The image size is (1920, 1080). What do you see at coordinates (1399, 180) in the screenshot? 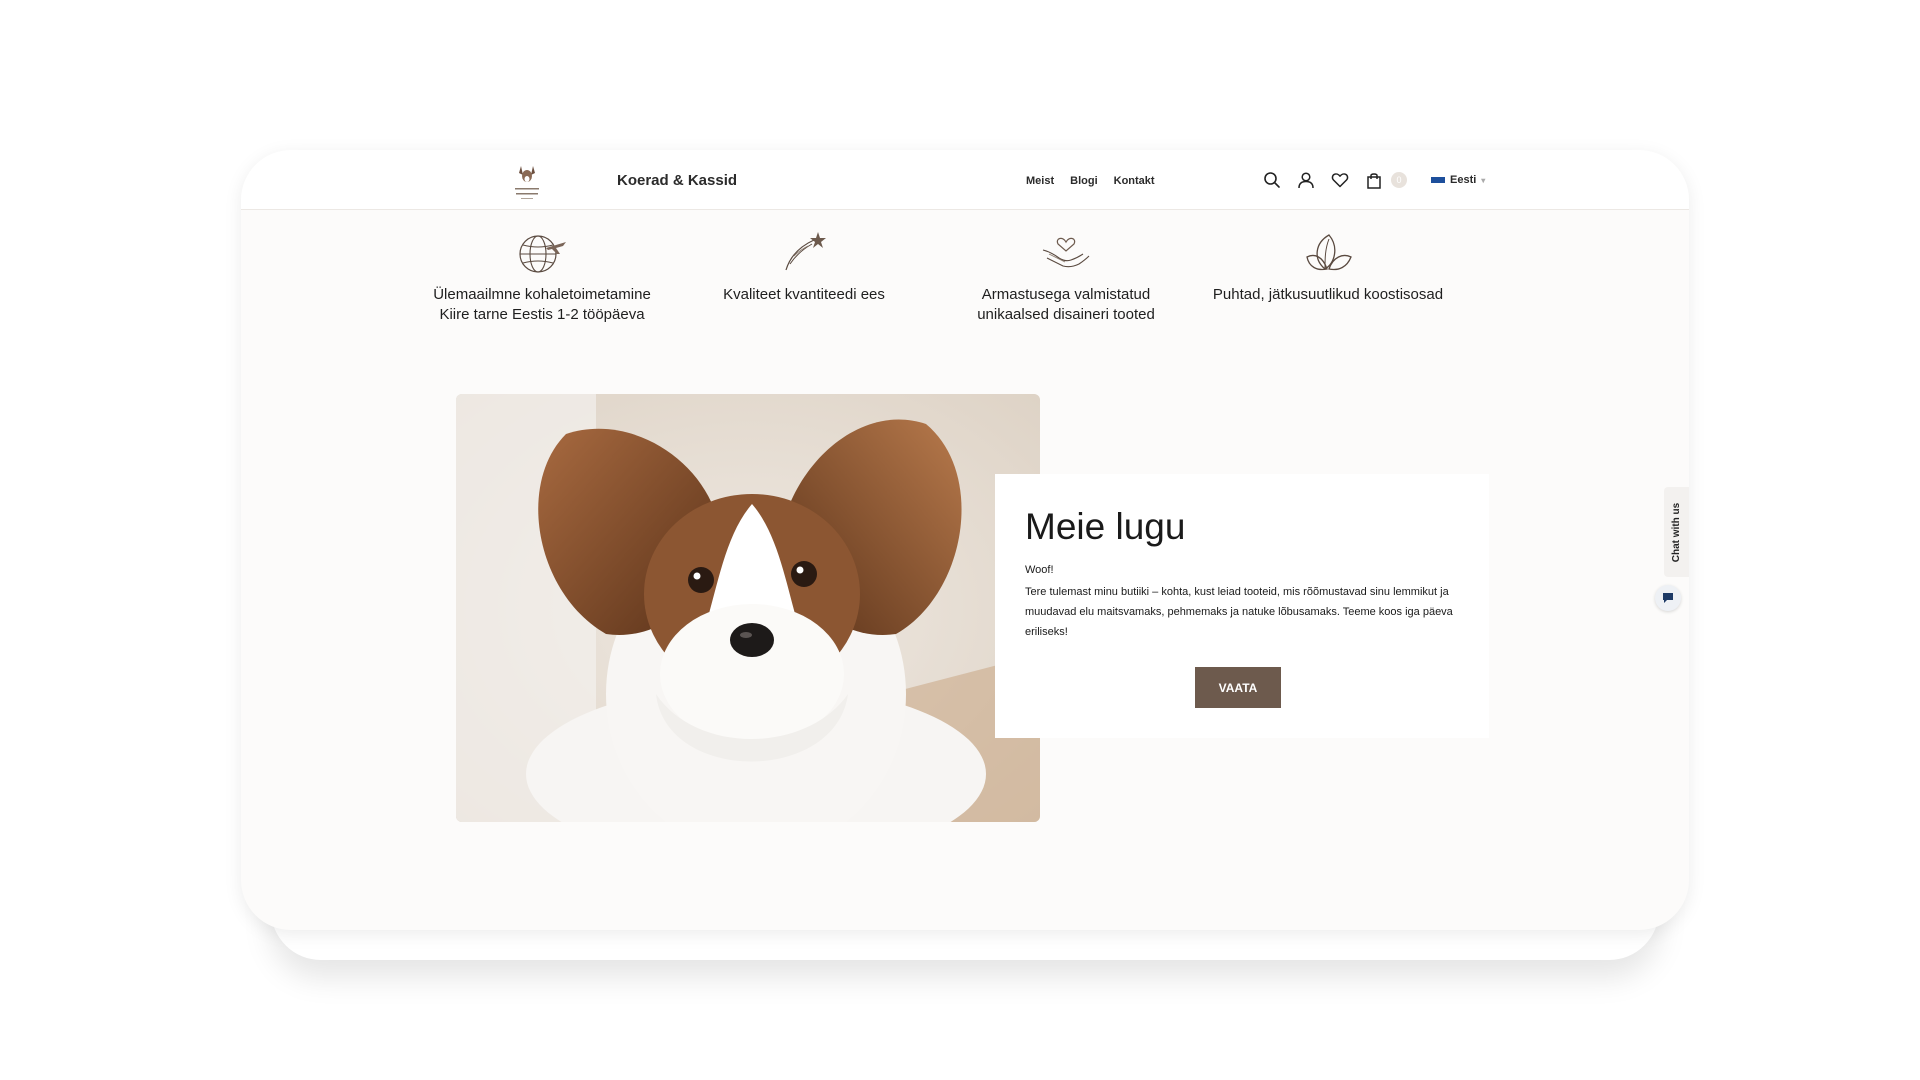
I see `cart-count-badge: 0` at bounding box center [1399, 180].